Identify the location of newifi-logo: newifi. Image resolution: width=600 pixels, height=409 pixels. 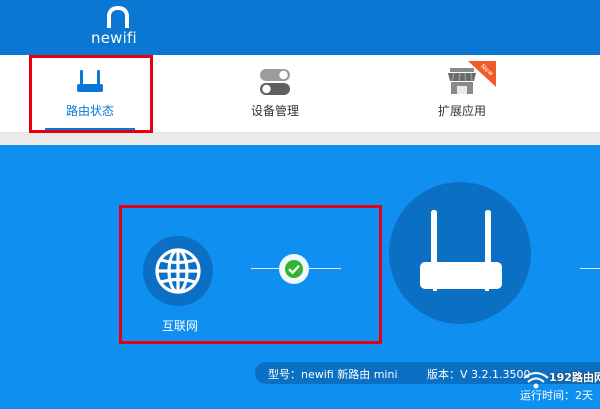
(116, 27).